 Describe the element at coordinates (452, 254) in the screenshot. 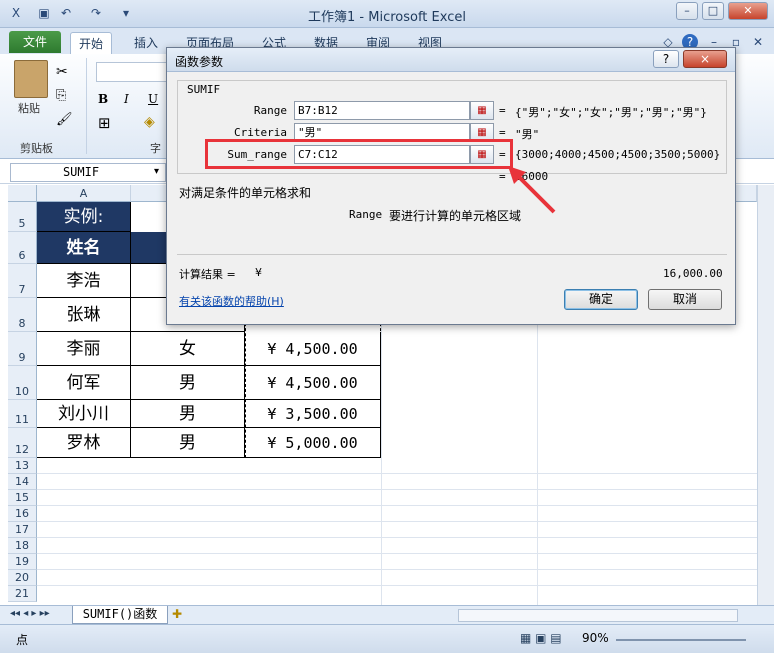

I see `divider` at that location.